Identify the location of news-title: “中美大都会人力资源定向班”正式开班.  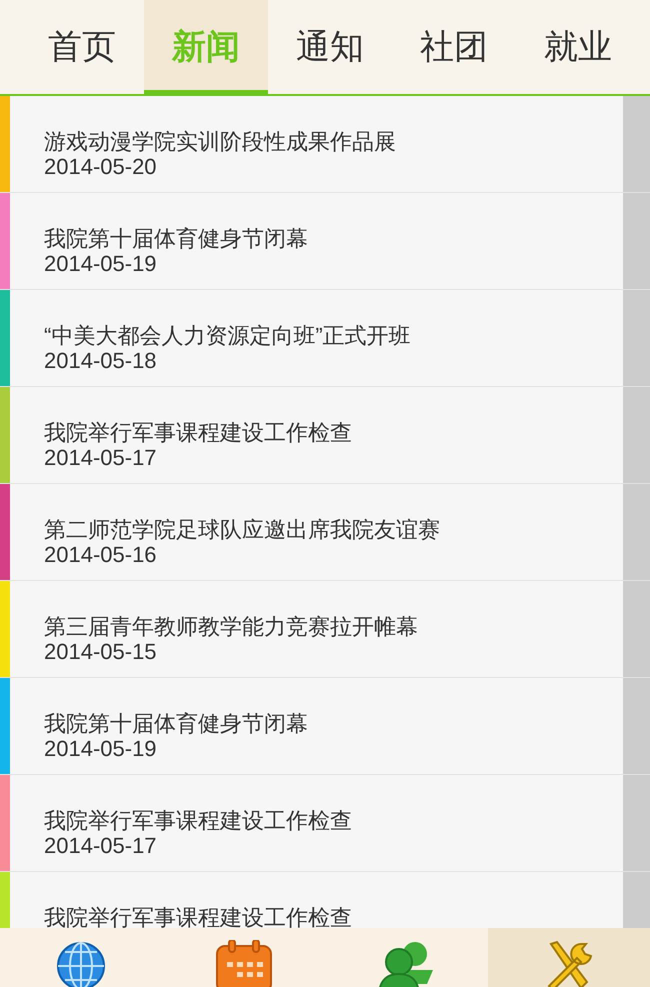
(227, 335).